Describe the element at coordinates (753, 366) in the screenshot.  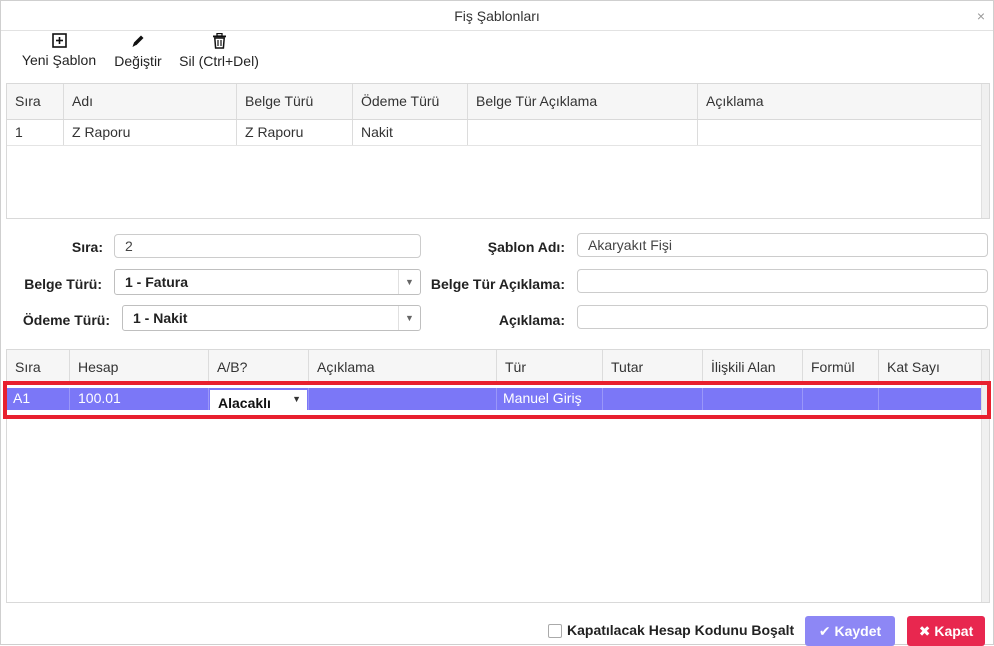
I see `column-header-iliskili-alan: İlişkili Alan` at that location.